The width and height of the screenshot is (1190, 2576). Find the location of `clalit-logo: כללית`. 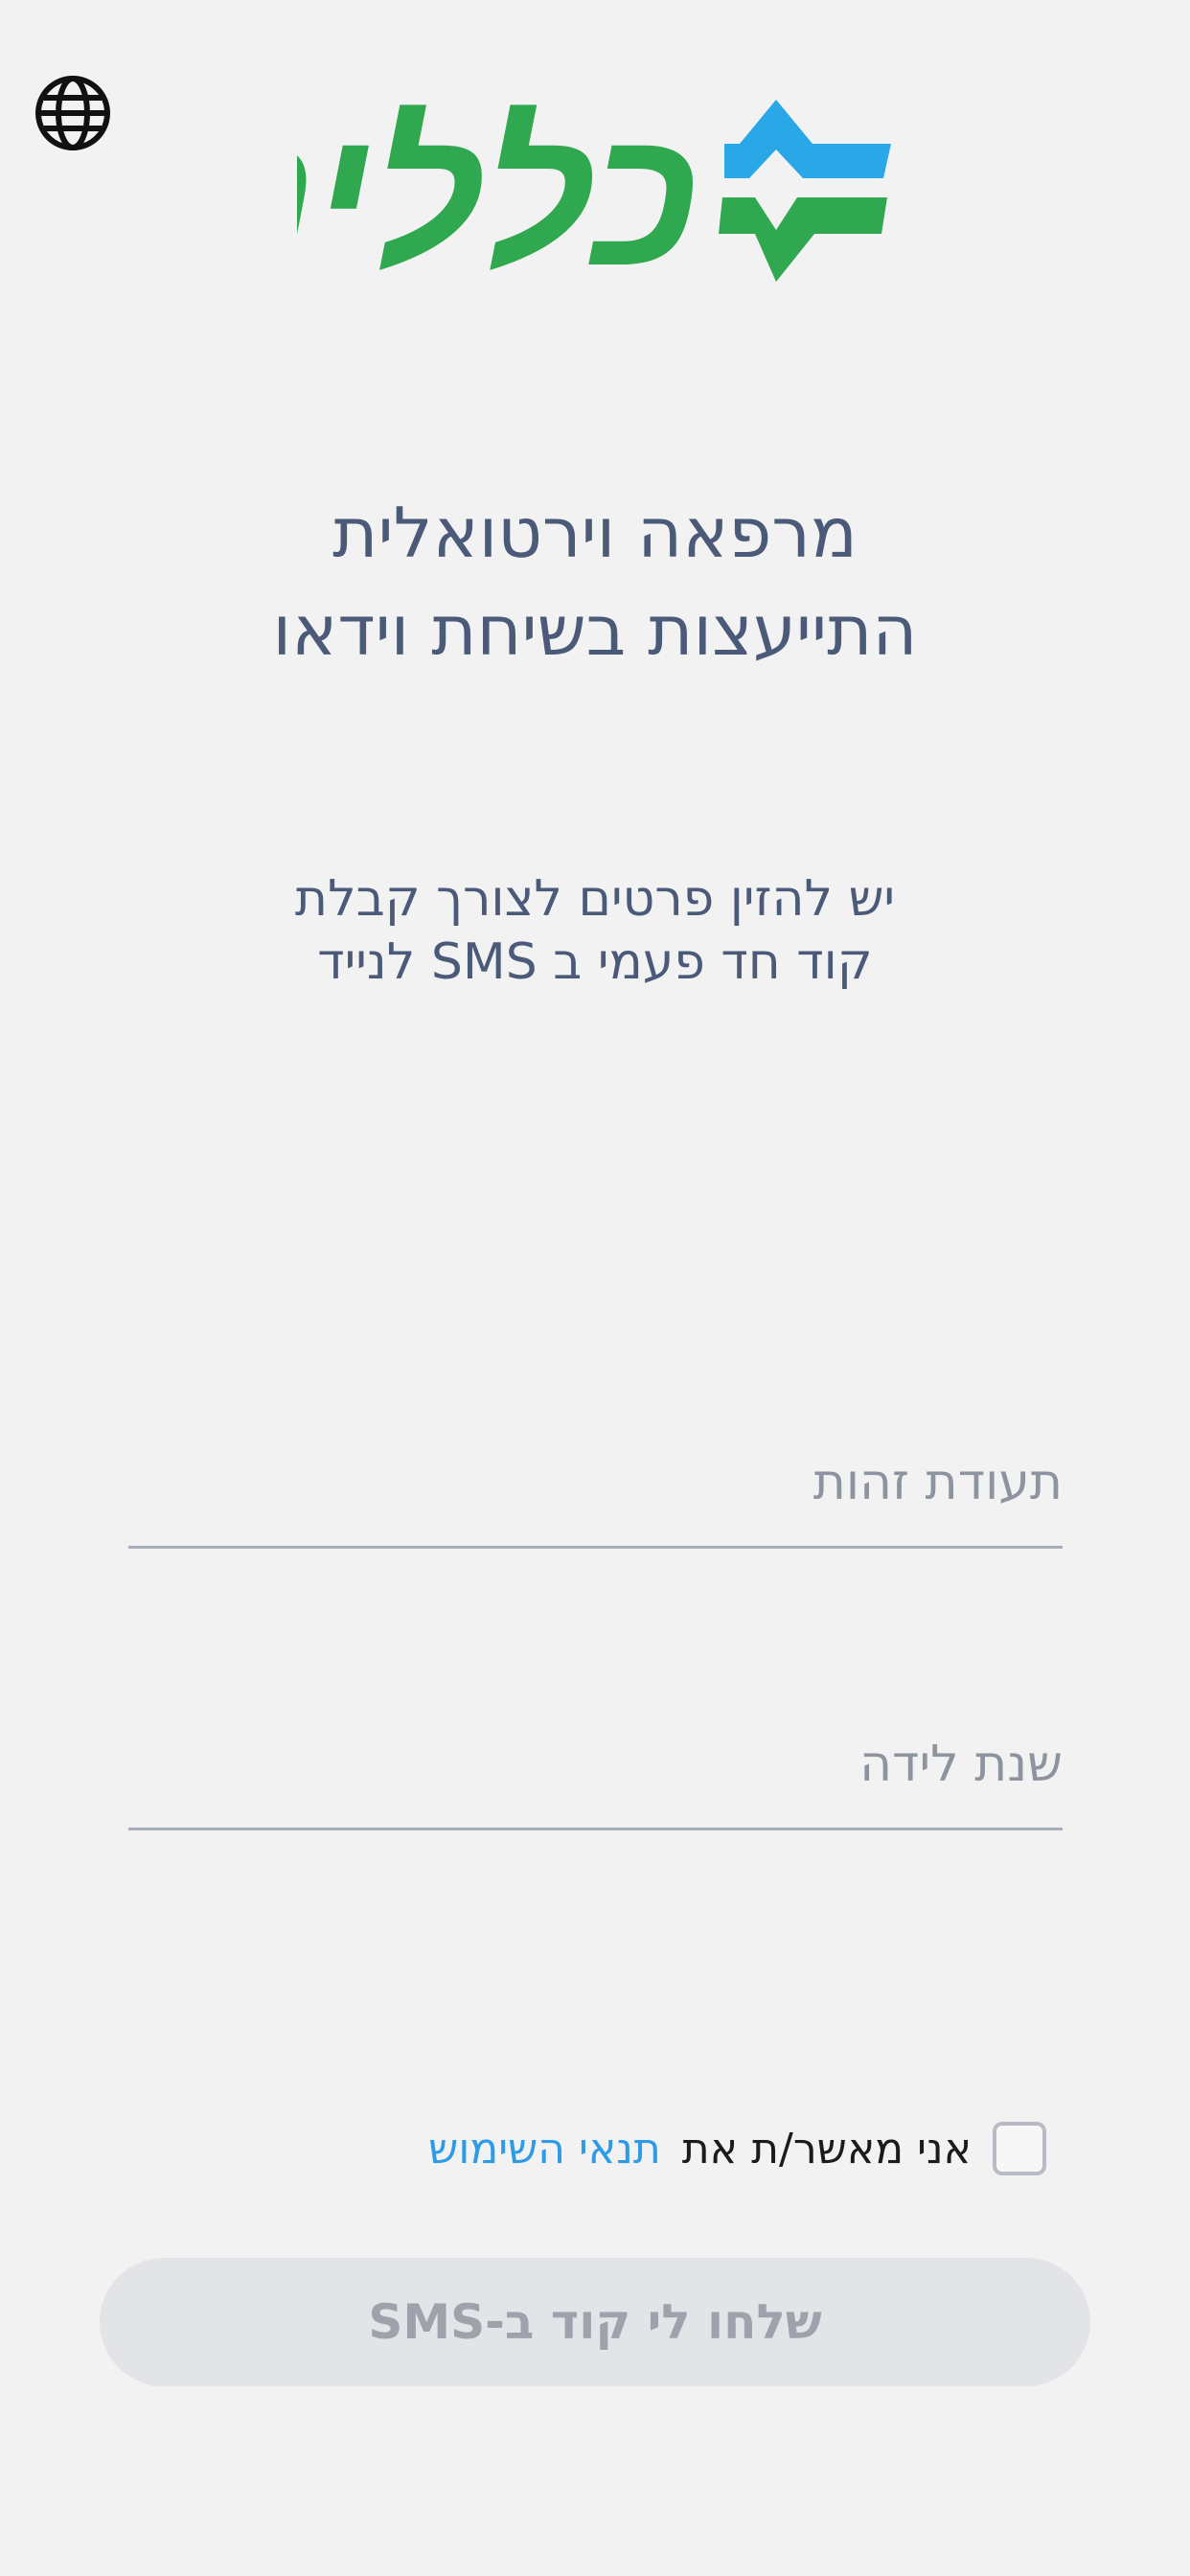

clalit-logo: כללית is located at coordinates (599, 190).